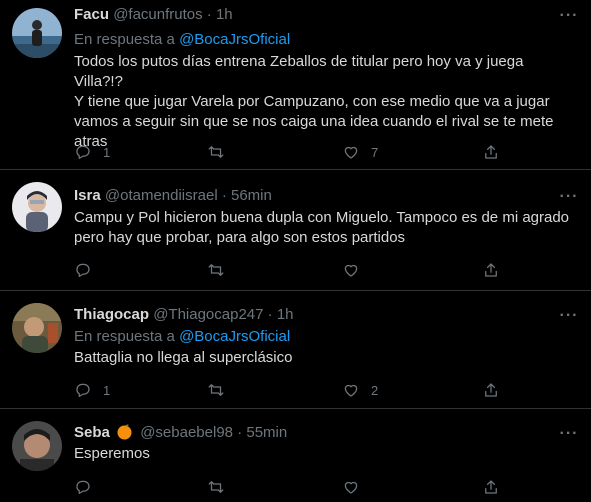 The height and width of the screenshot is (502, 591). I want to click on tweet-text: Esperemos, so click(324, 454).